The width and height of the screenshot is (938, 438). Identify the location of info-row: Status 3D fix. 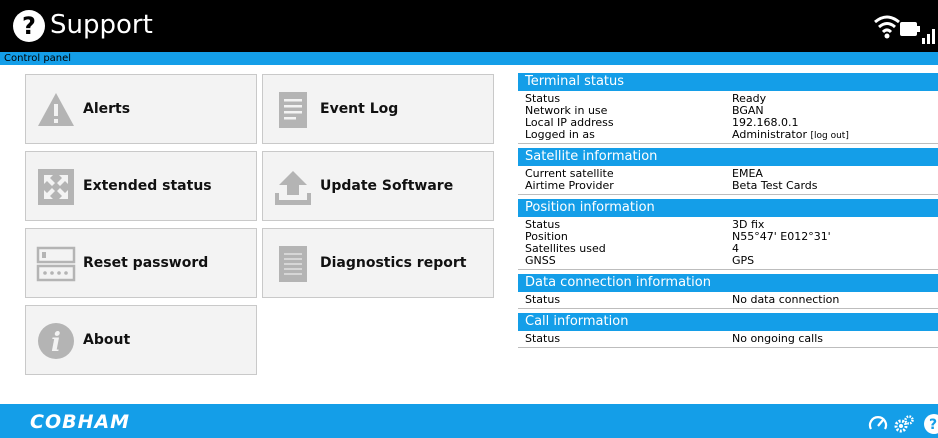
(728, 225).